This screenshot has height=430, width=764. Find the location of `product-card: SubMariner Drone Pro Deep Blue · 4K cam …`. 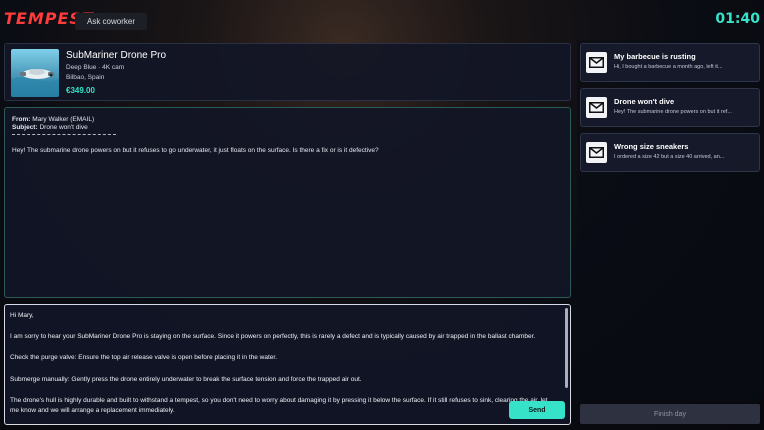

product-card: SubMariner Drone Pro Deep Blue · 4K cam … is located at coordinates (287, 72).